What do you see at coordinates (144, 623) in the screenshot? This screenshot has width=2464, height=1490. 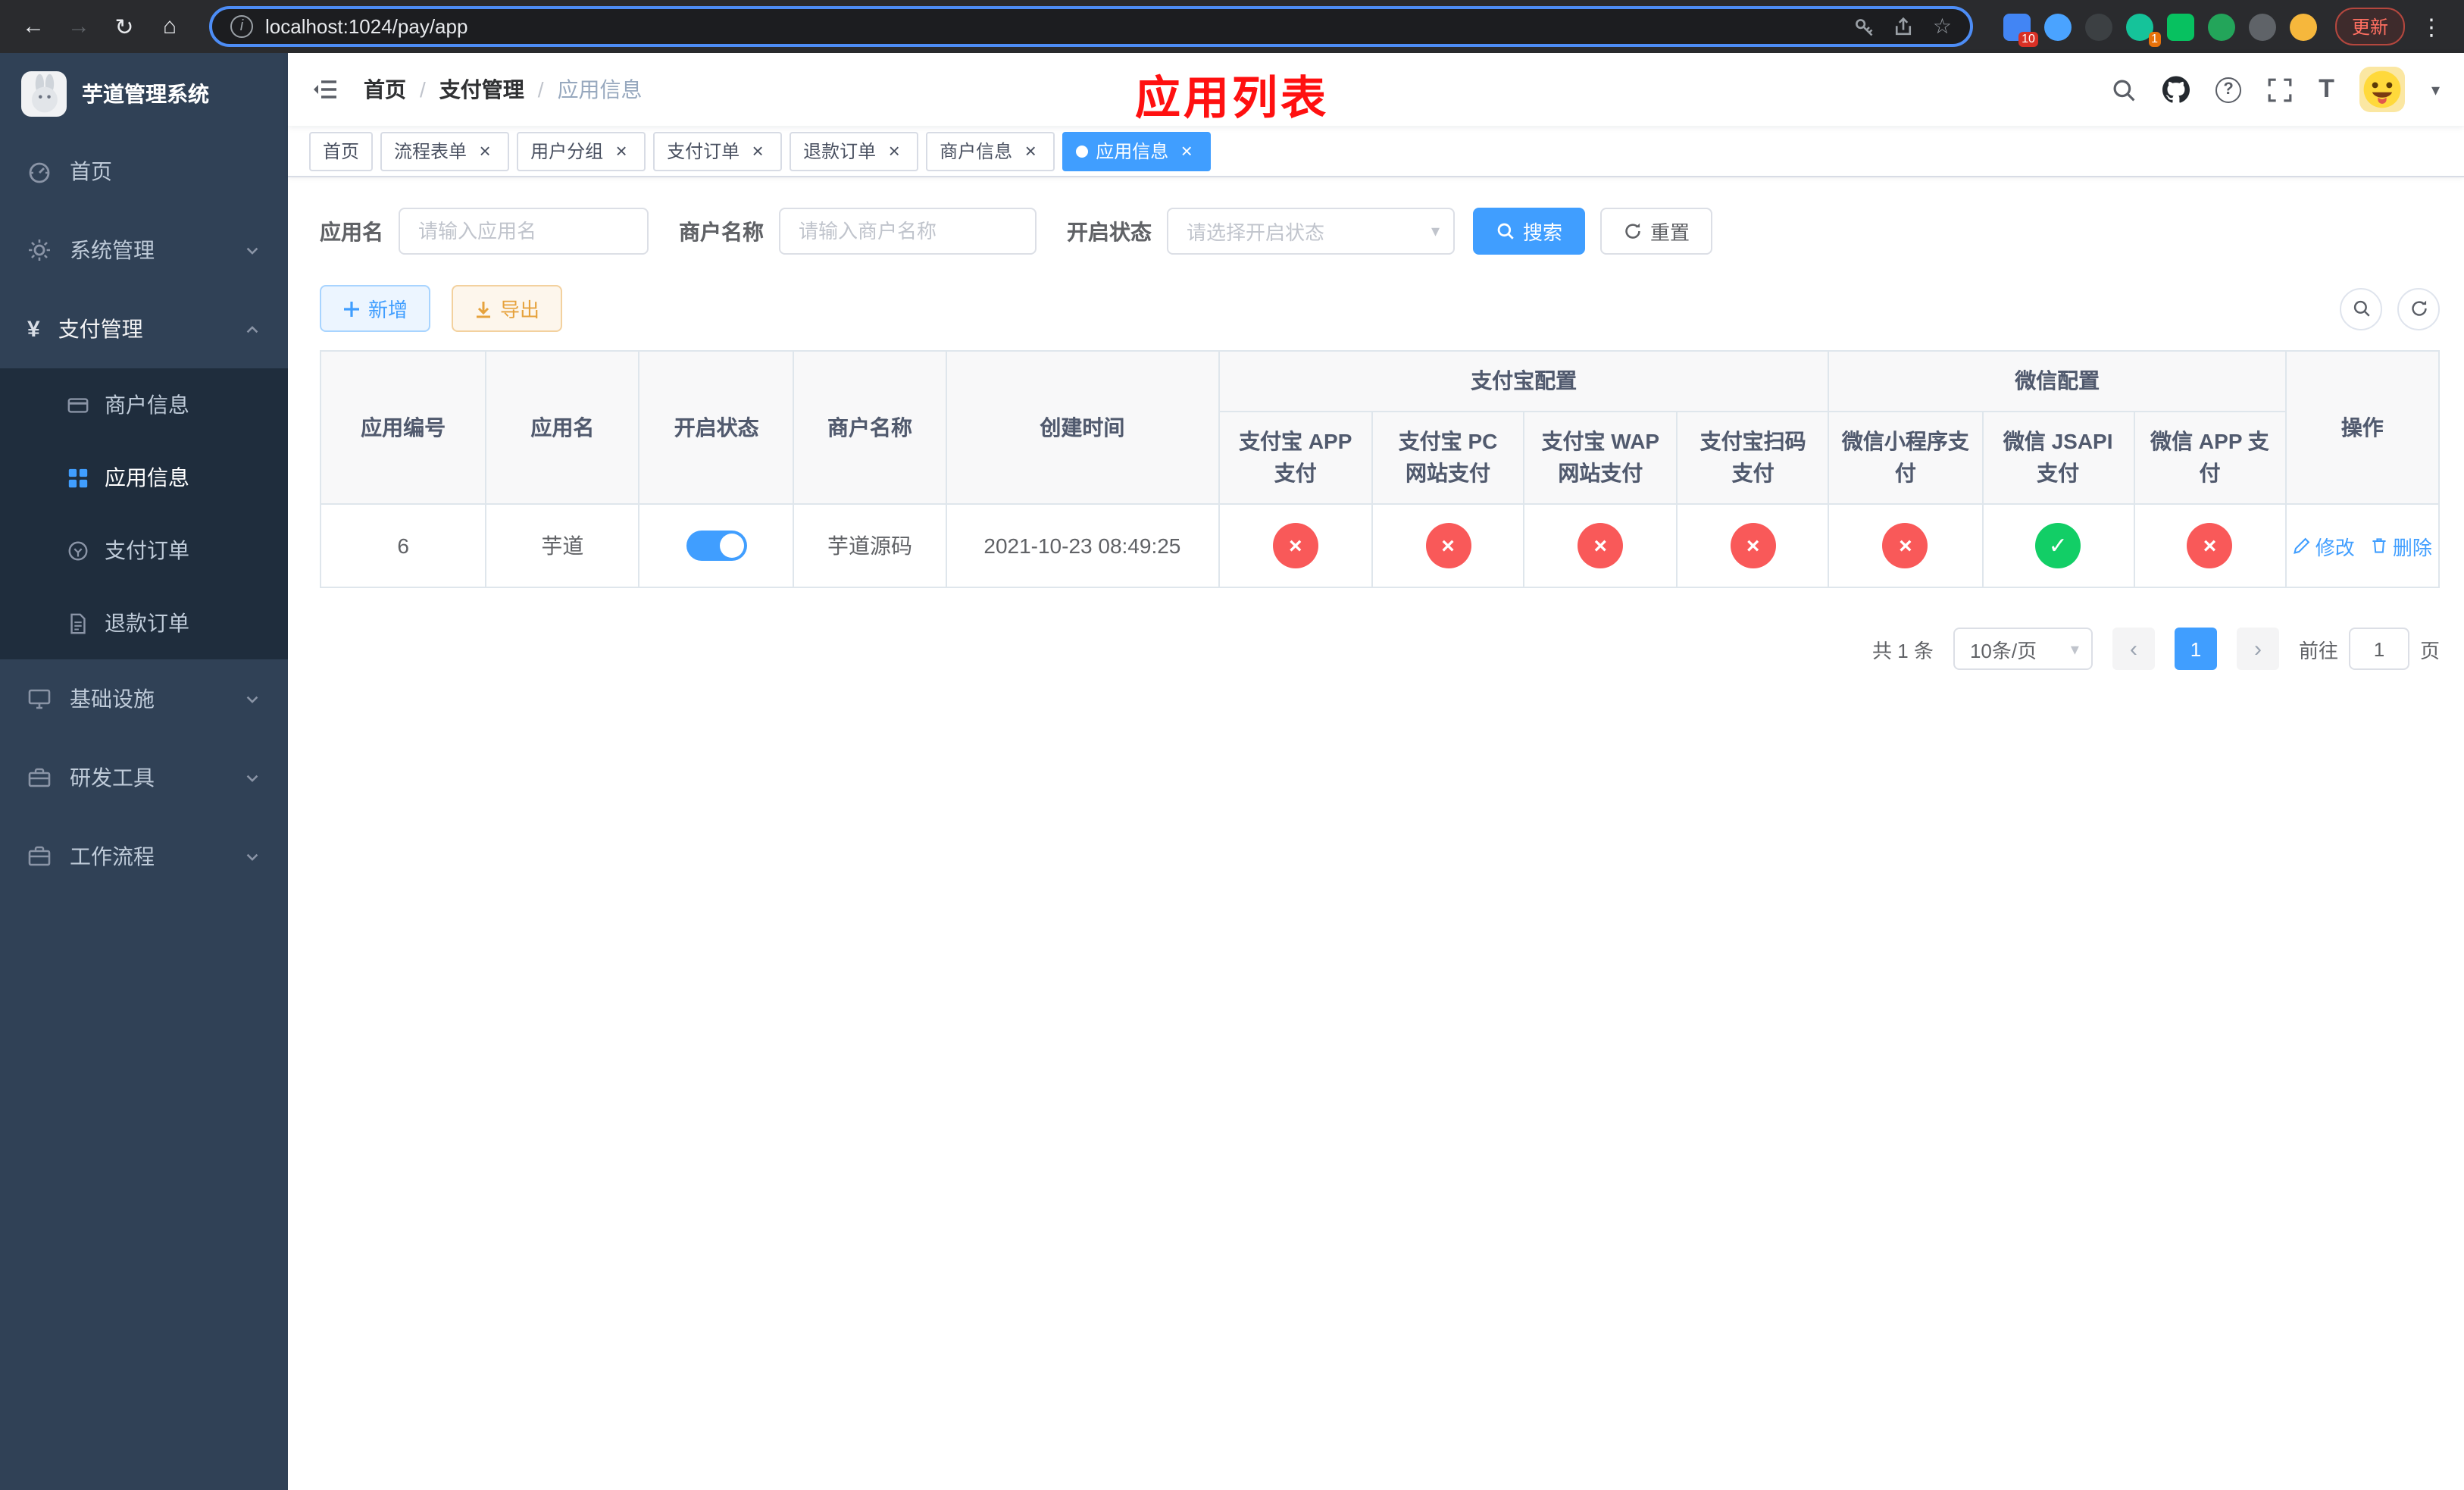 I see `sidebar-item-refund-orders: 退款订单` at bounding box center [144, 623].